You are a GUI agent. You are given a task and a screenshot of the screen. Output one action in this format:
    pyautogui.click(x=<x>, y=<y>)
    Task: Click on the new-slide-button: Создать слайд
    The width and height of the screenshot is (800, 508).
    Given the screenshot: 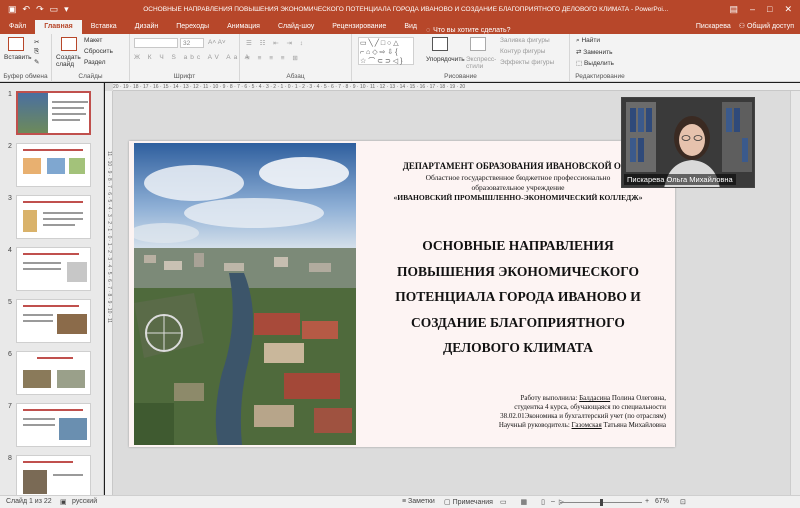 What is the action you would take?
    pyautogui.click(x=69, y=61)
    